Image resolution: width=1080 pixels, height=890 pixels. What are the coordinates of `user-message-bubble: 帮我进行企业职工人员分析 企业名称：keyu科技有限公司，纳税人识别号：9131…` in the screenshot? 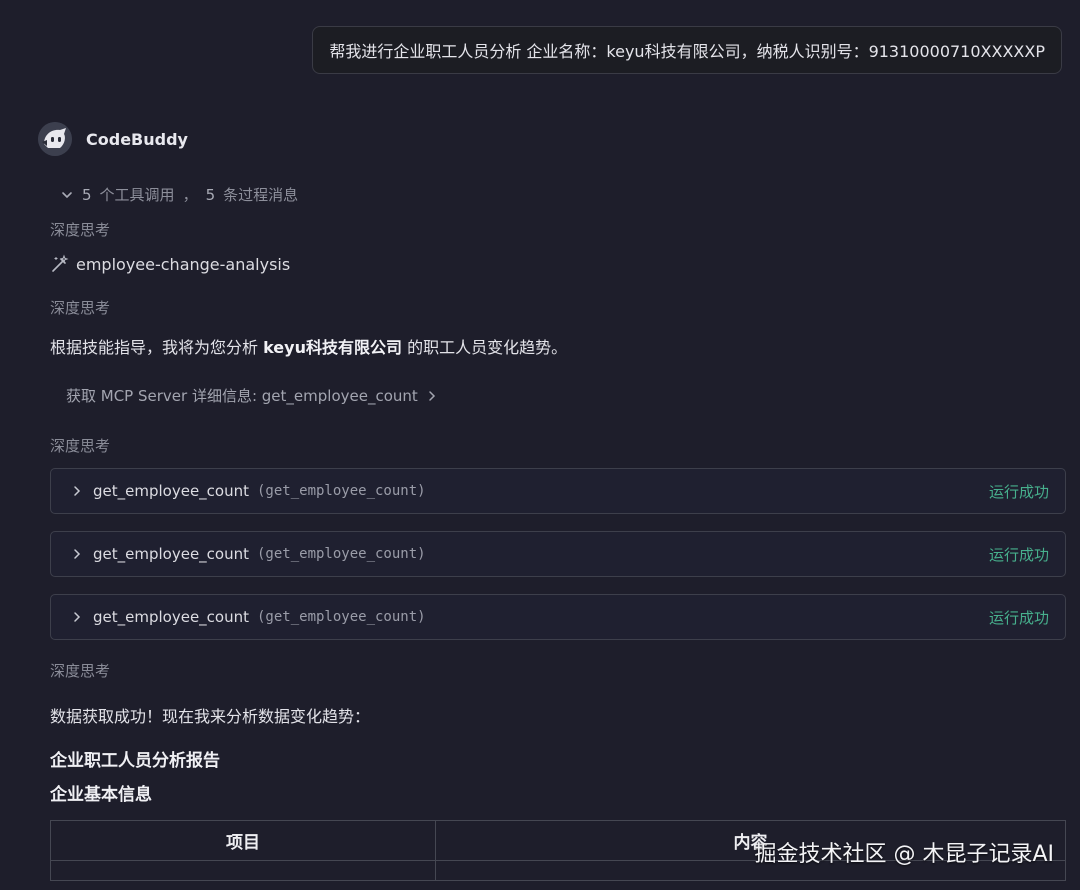 It's located at (687, 50).